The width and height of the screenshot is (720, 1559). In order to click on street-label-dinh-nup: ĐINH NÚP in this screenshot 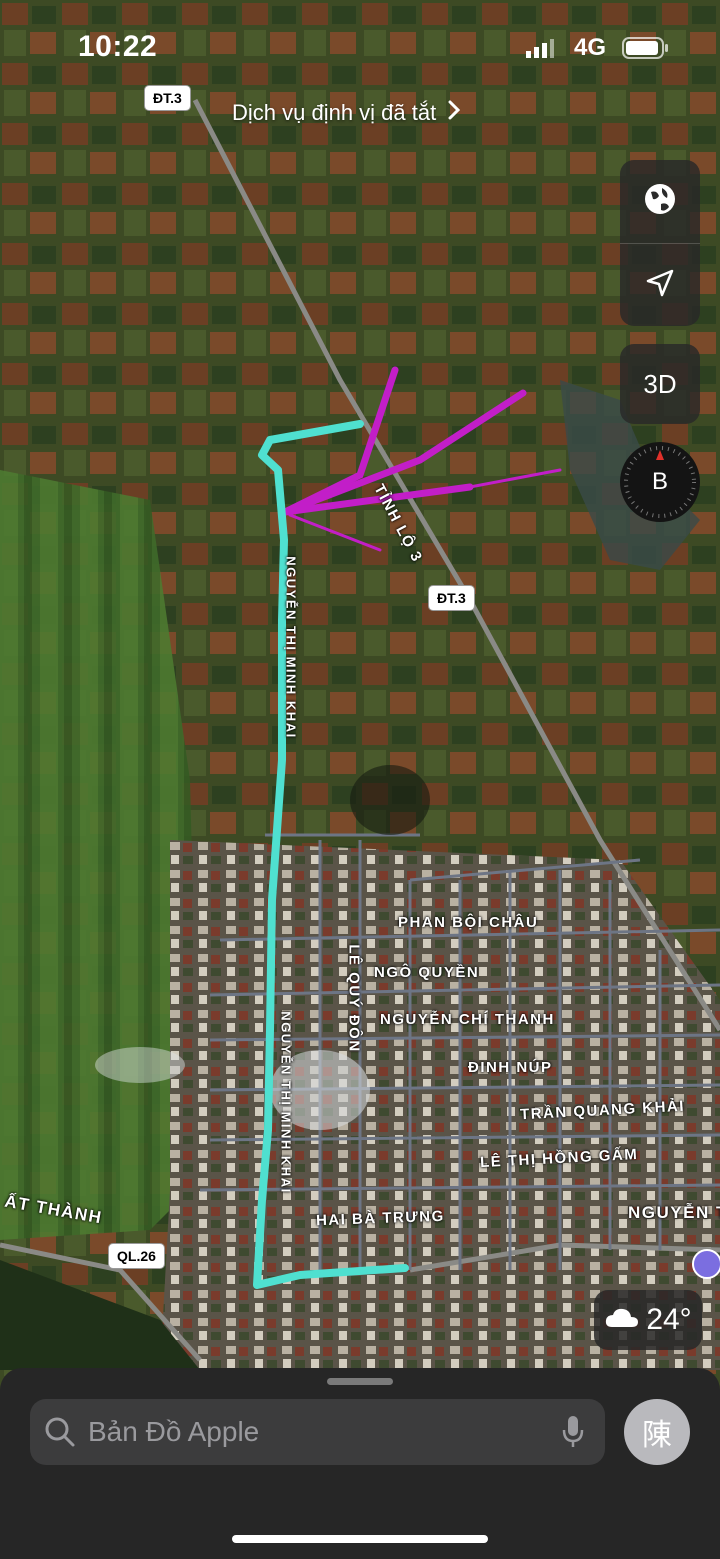, I will do `click(510, 1067)`.